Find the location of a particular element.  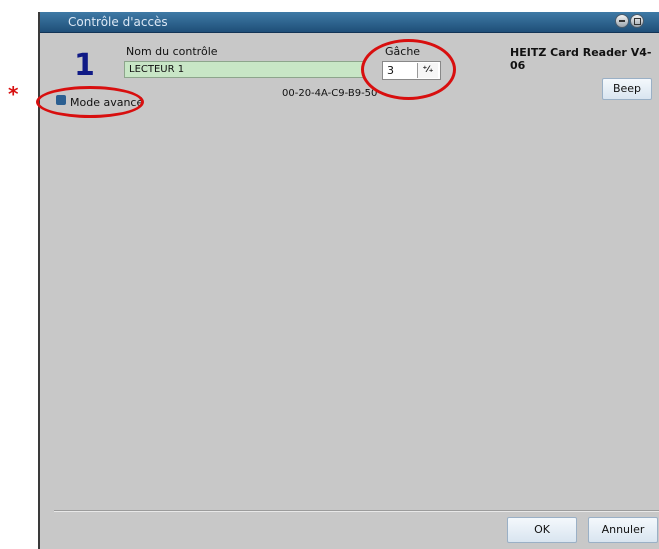

annotation-circle-gache is located at coordinates (408, 69).